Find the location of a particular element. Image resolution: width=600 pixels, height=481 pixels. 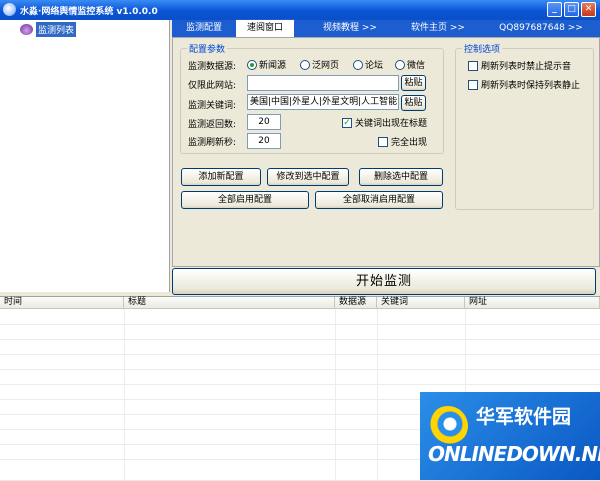

keyword-in-title-checkbox: ✓ 关键词出现在标题 is located at coordinates (384, 122).